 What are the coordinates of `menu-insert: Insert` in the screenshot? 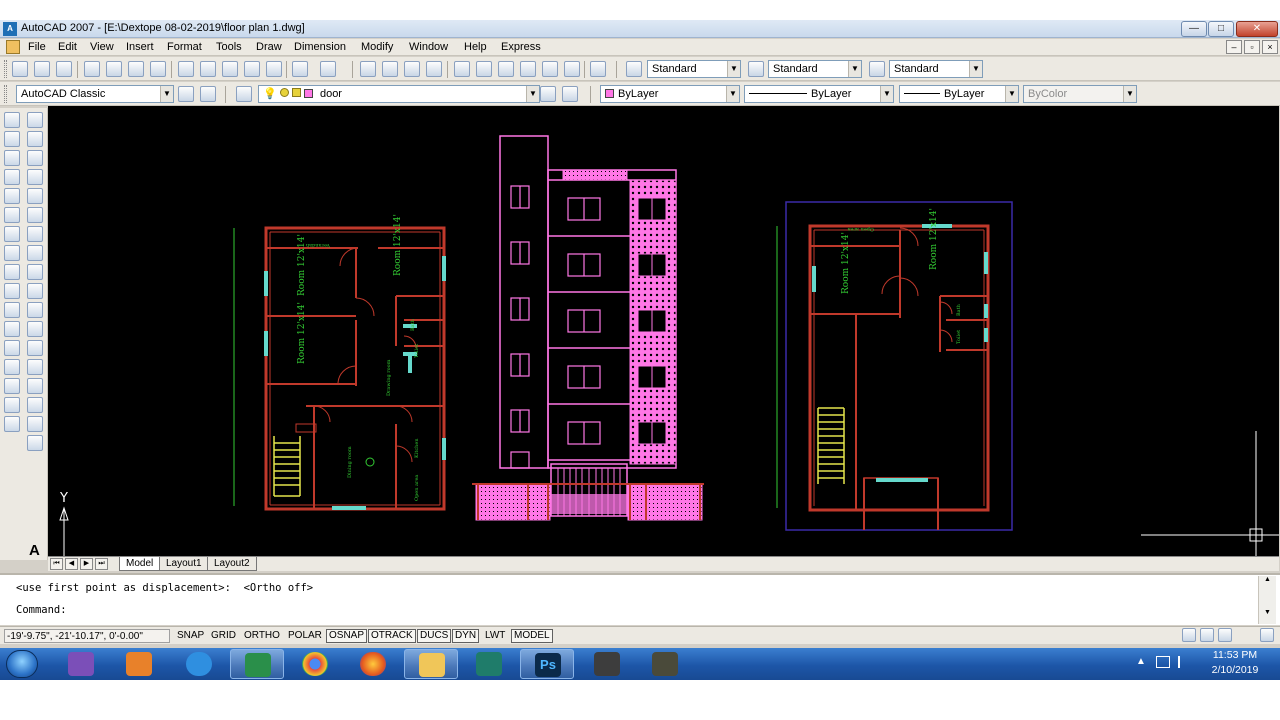 It's located at (140, 47).